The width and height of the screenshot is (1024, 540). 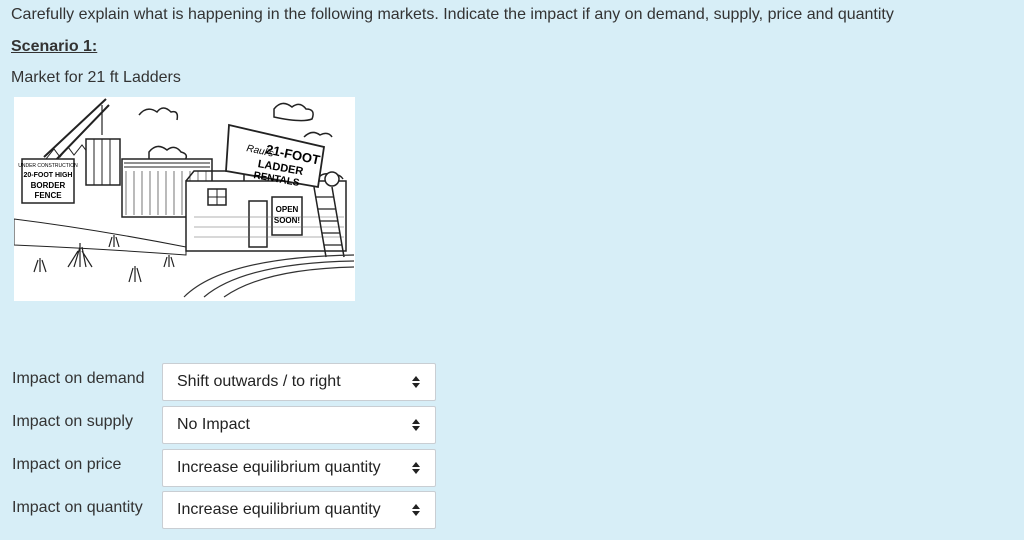 I want to click on door-sign-line-2: SOON!, so click(x=287, y=220).